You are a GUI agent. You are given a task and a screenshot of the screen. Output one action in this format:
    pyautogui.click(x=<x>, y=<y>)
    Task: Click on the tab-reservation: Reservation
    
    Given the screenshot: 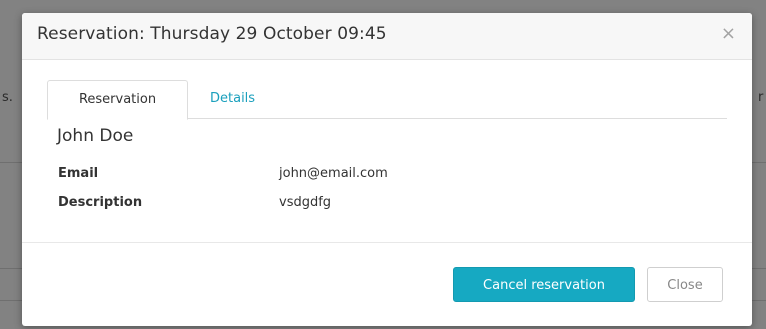 What is the action you would take?
    pyautogui.click(x=117, y=100)
    